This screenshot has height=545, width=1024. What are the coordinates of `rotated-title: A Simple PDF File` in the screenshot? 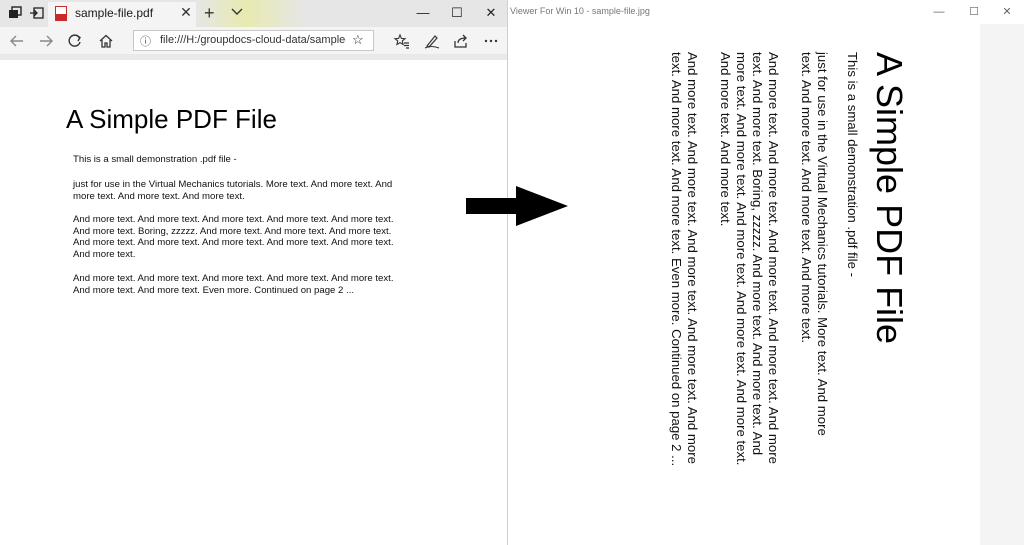 It's located at (889, 198).